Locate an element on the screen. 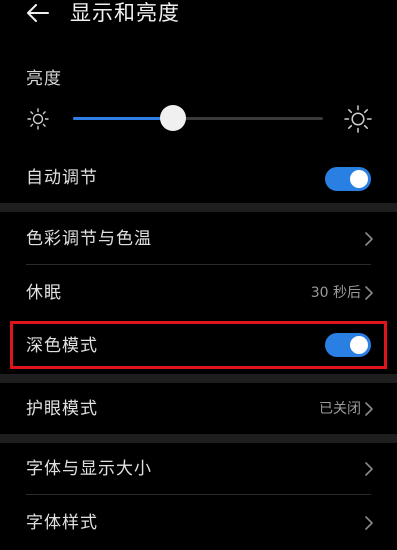 Image resolution: width=397 pixels, height=550 pixels. font-display-size-label: 字体与显示大小 is located at coordinates (89, 469).